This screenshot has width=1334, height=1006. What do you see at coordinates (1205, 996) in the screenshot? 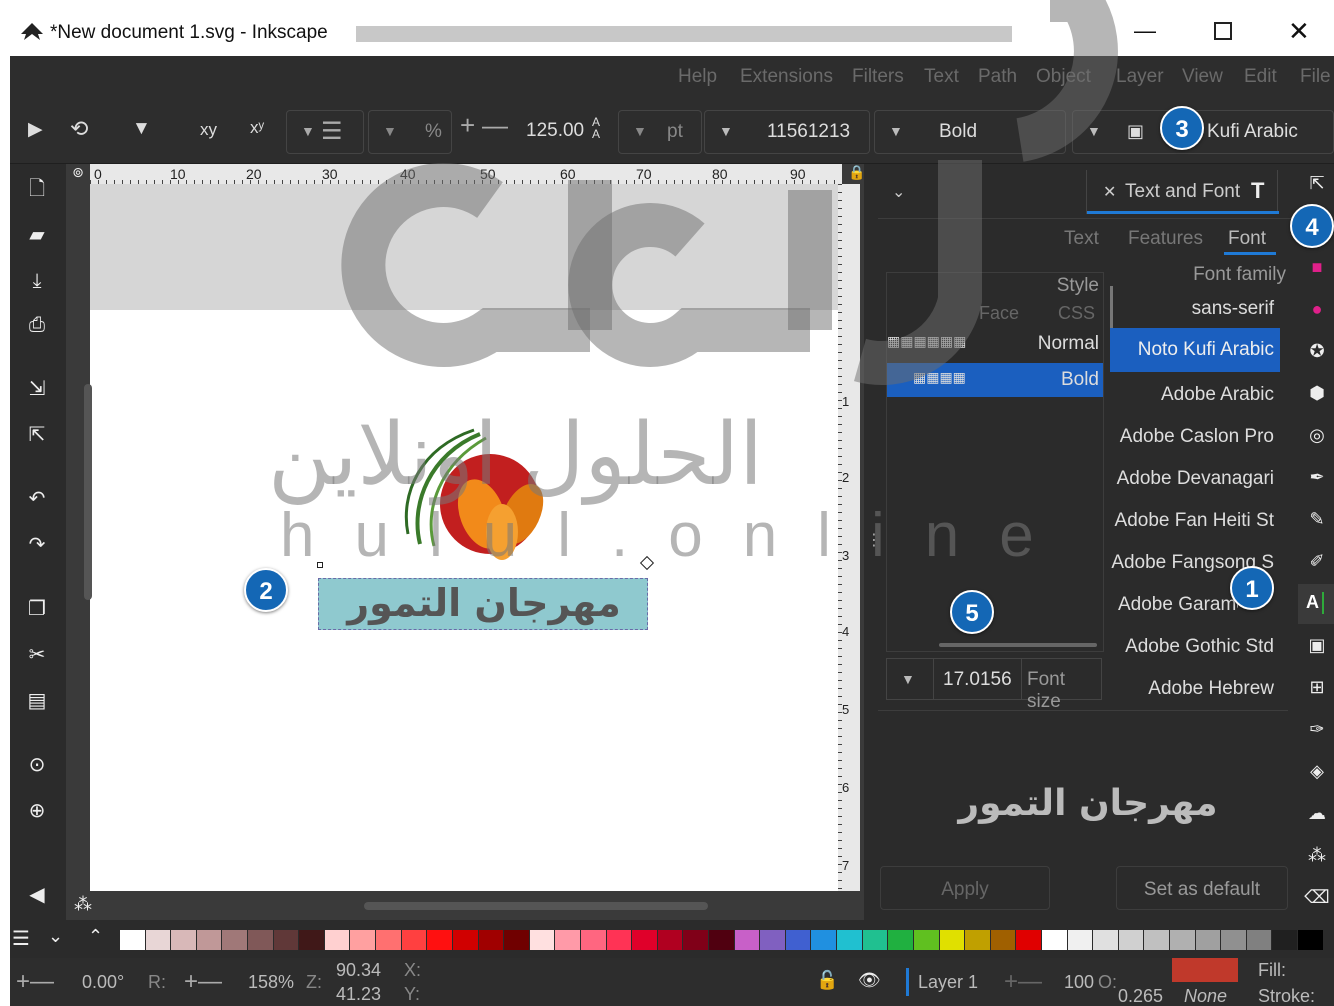
I see `stroke-value: None` at bounding box center [1205, 996].